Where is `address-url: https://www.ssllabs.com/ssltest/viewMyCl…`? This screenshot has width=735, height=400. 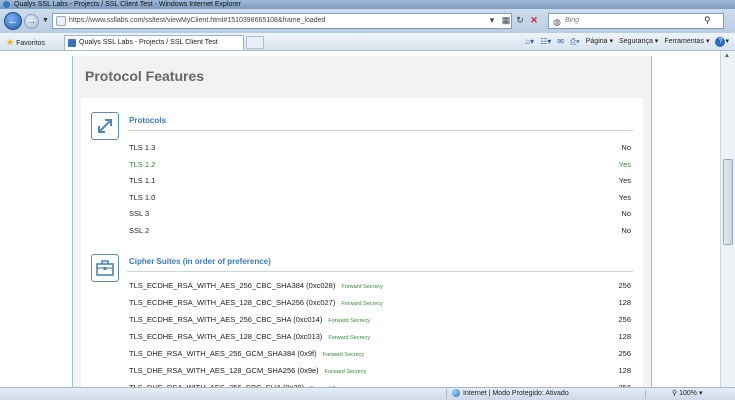
address-url: https://www.ssllabs.com/ssltest/viewMyCl… is located at coordinates (197, 20).